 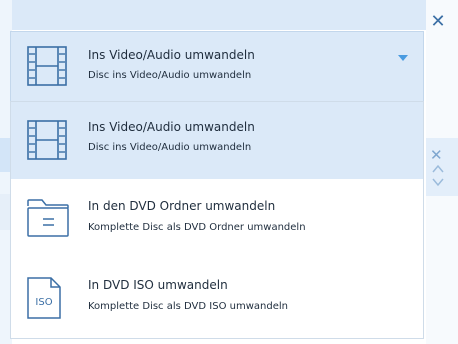 I want to click on option-subtitle: Komplette Disc als DVD Ordner umwandeln, so click(x=197, y=227).